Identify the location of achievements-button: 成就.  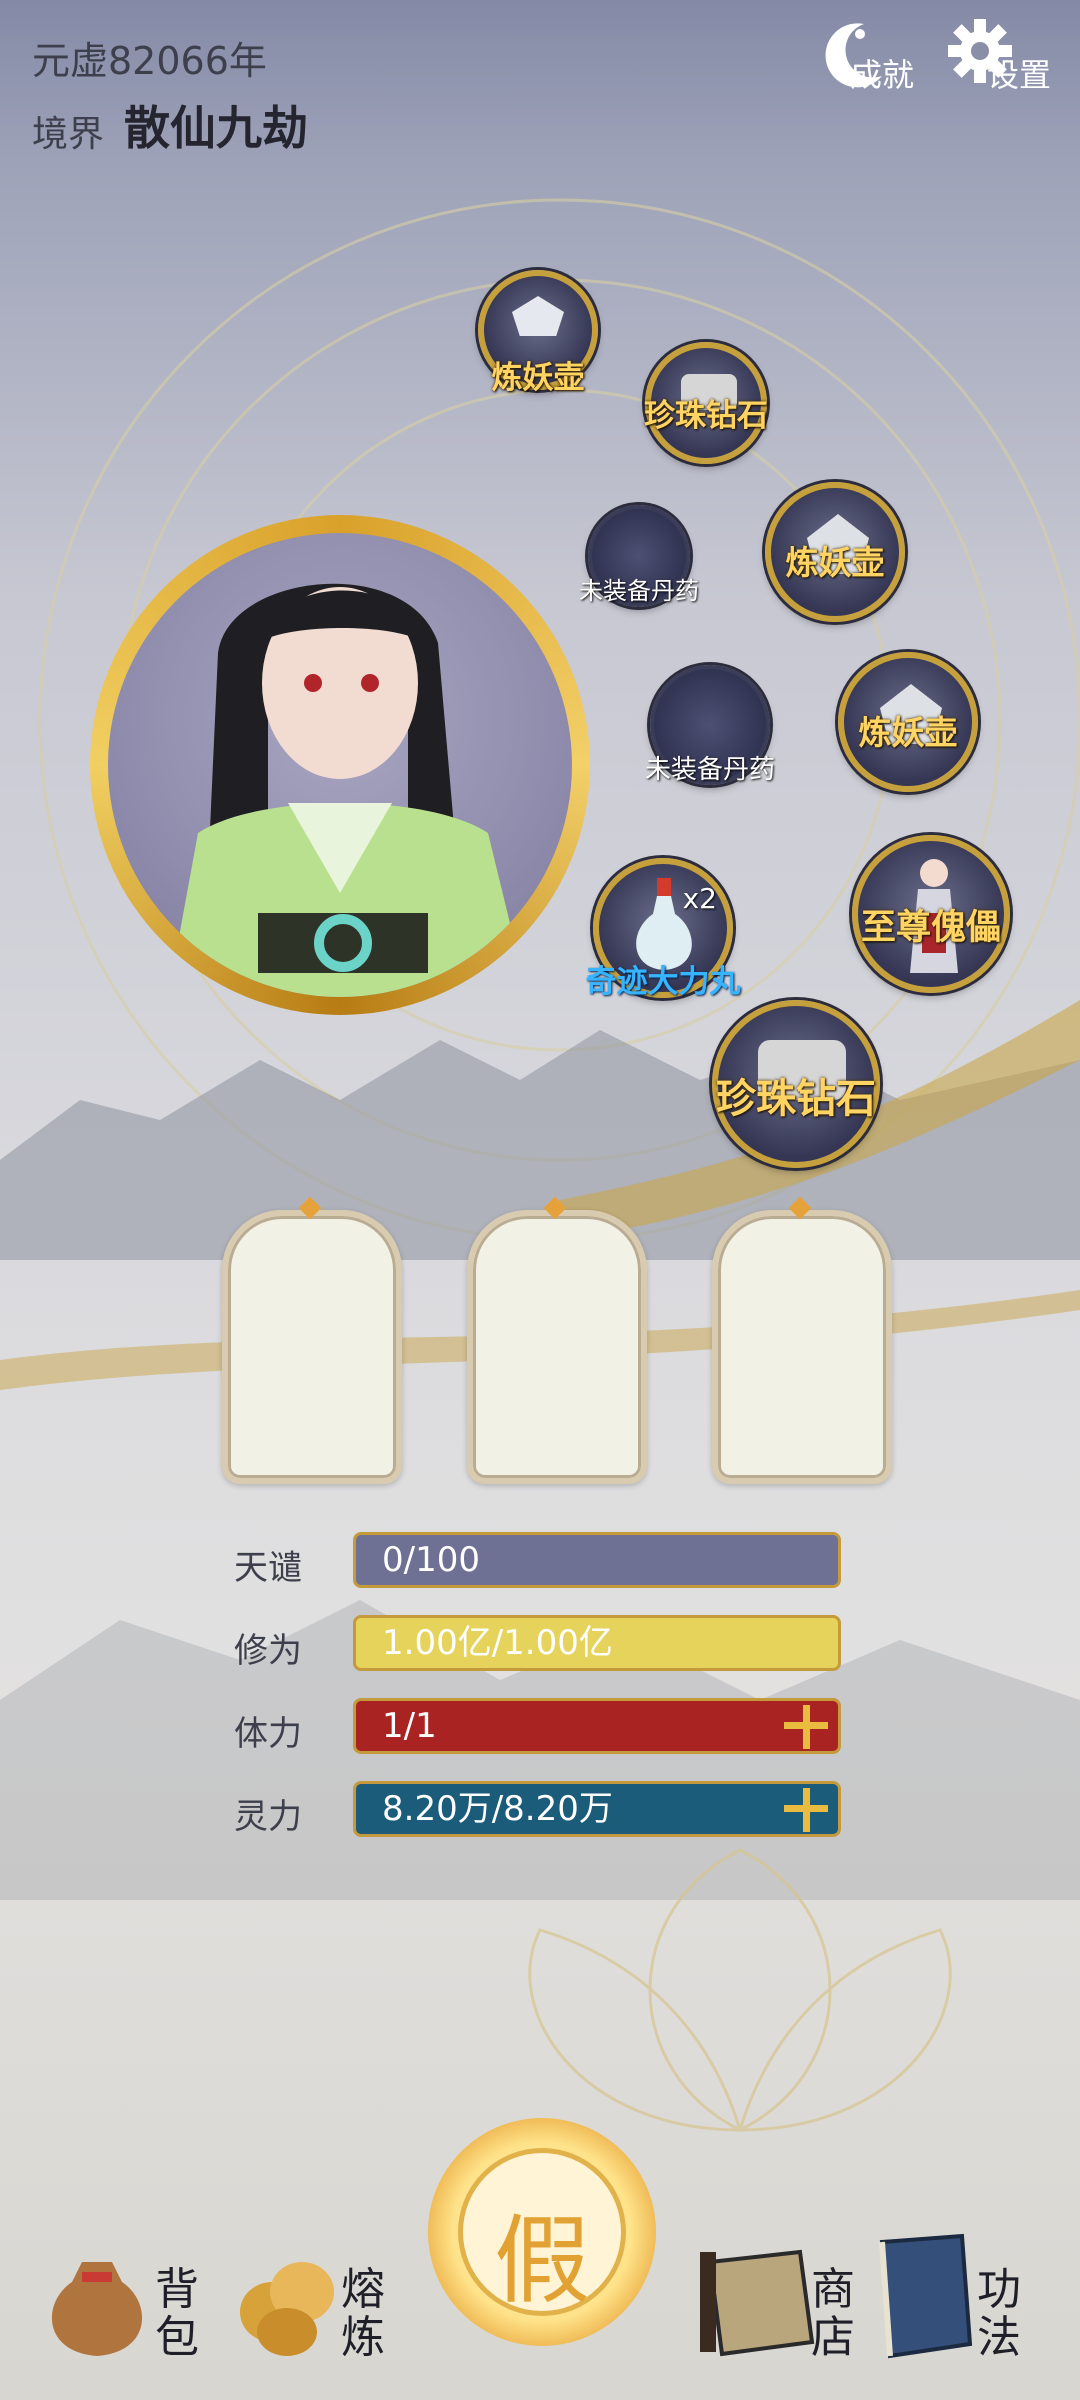
(867, 55).